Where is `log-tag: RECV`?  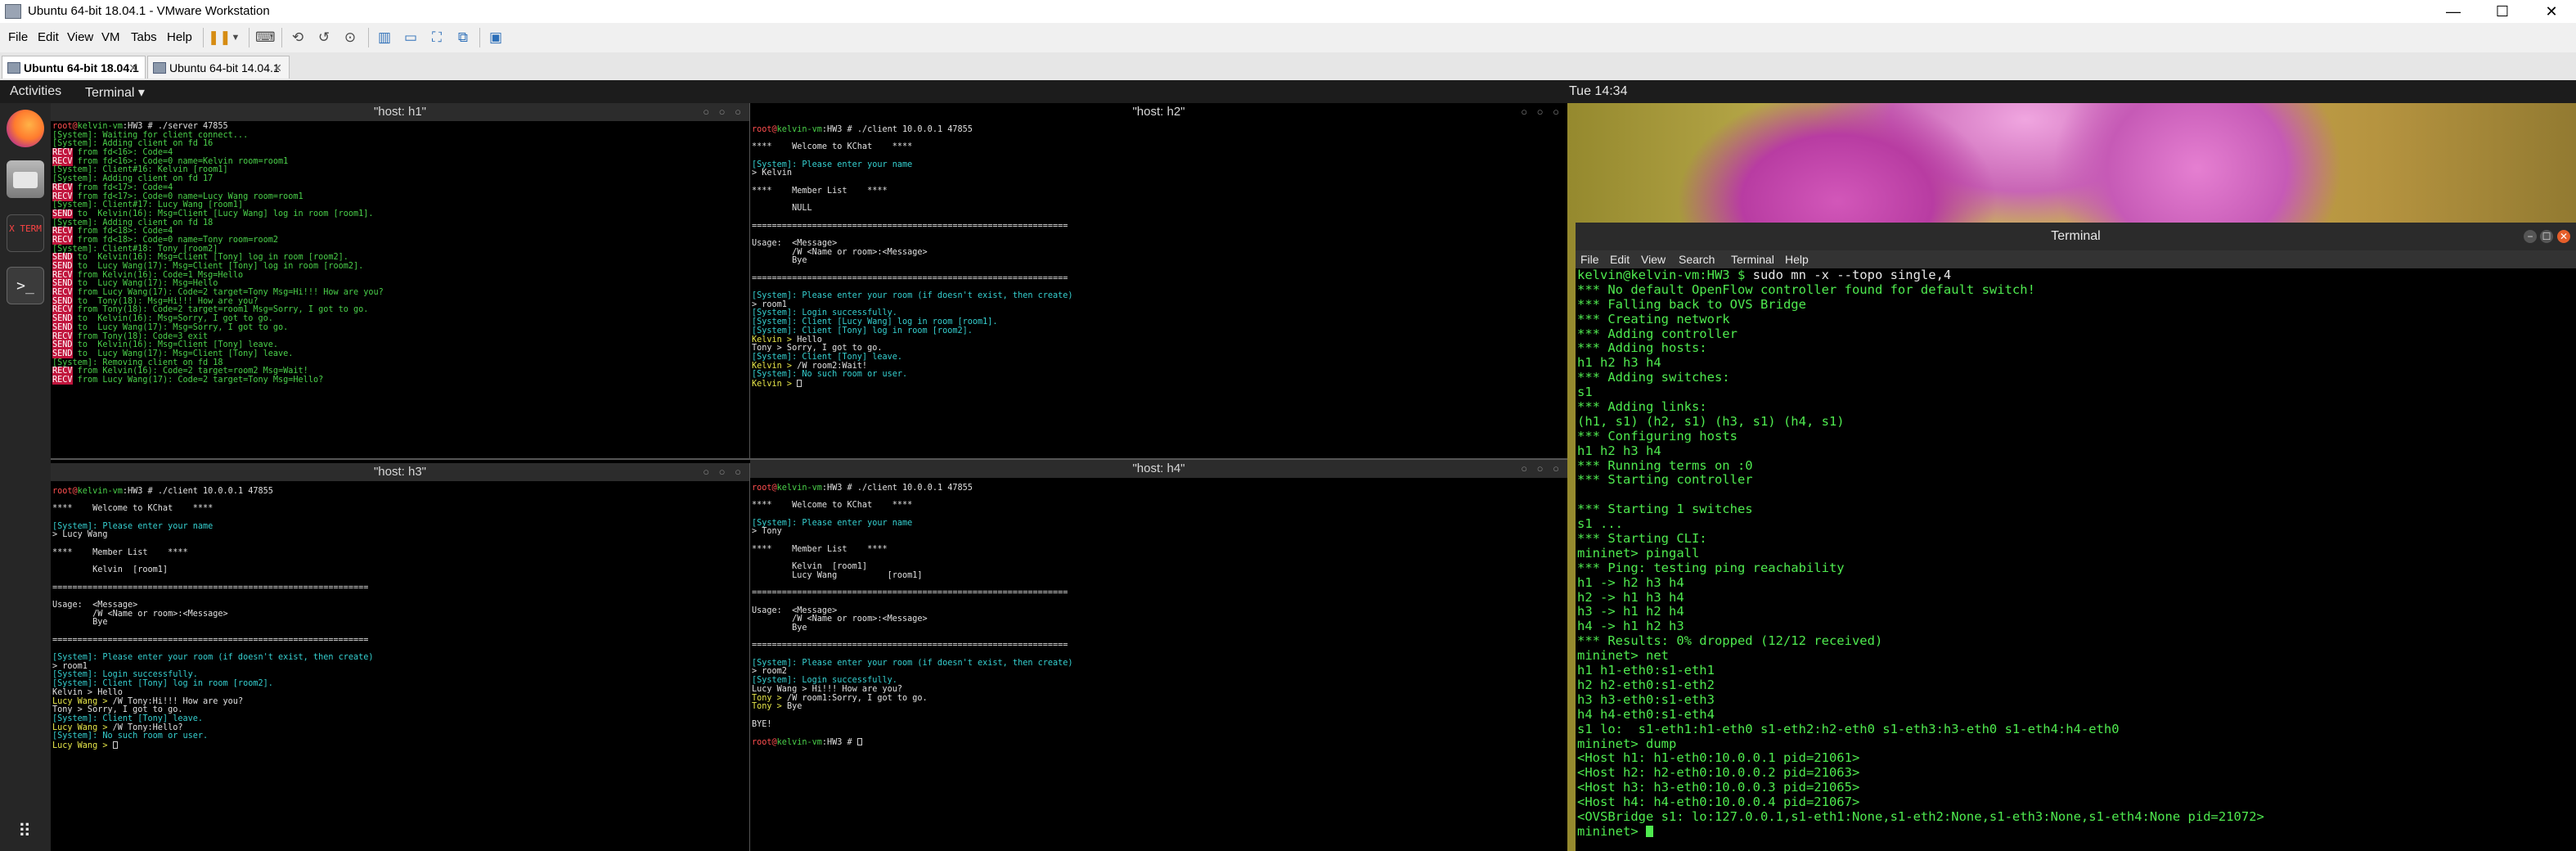
log-tag: RECV is located at coordinates (63, 231).